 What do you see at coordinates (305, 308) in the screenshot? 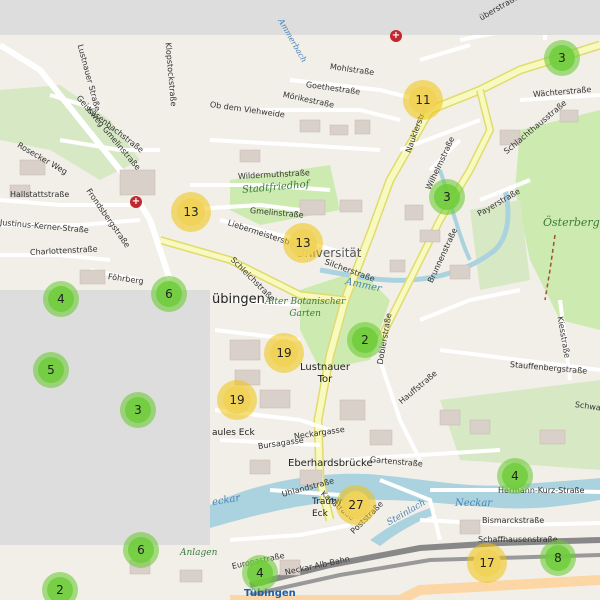
I see `area-label-botanischer-garten: Alter Botanischer Garten` at bounding box center [305, 308].